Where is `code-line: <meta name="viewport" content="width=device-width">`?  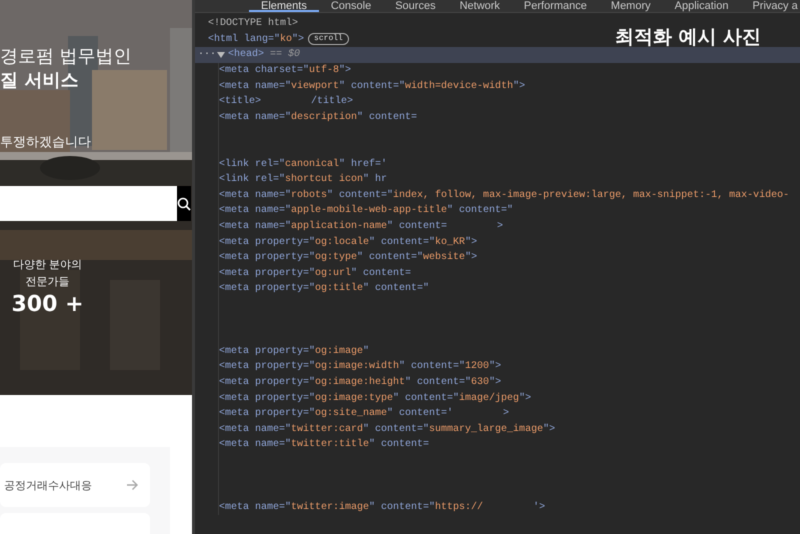
code-line: <meta name="viewport" content="width=device-width"> is located at coordinates (372, 86).